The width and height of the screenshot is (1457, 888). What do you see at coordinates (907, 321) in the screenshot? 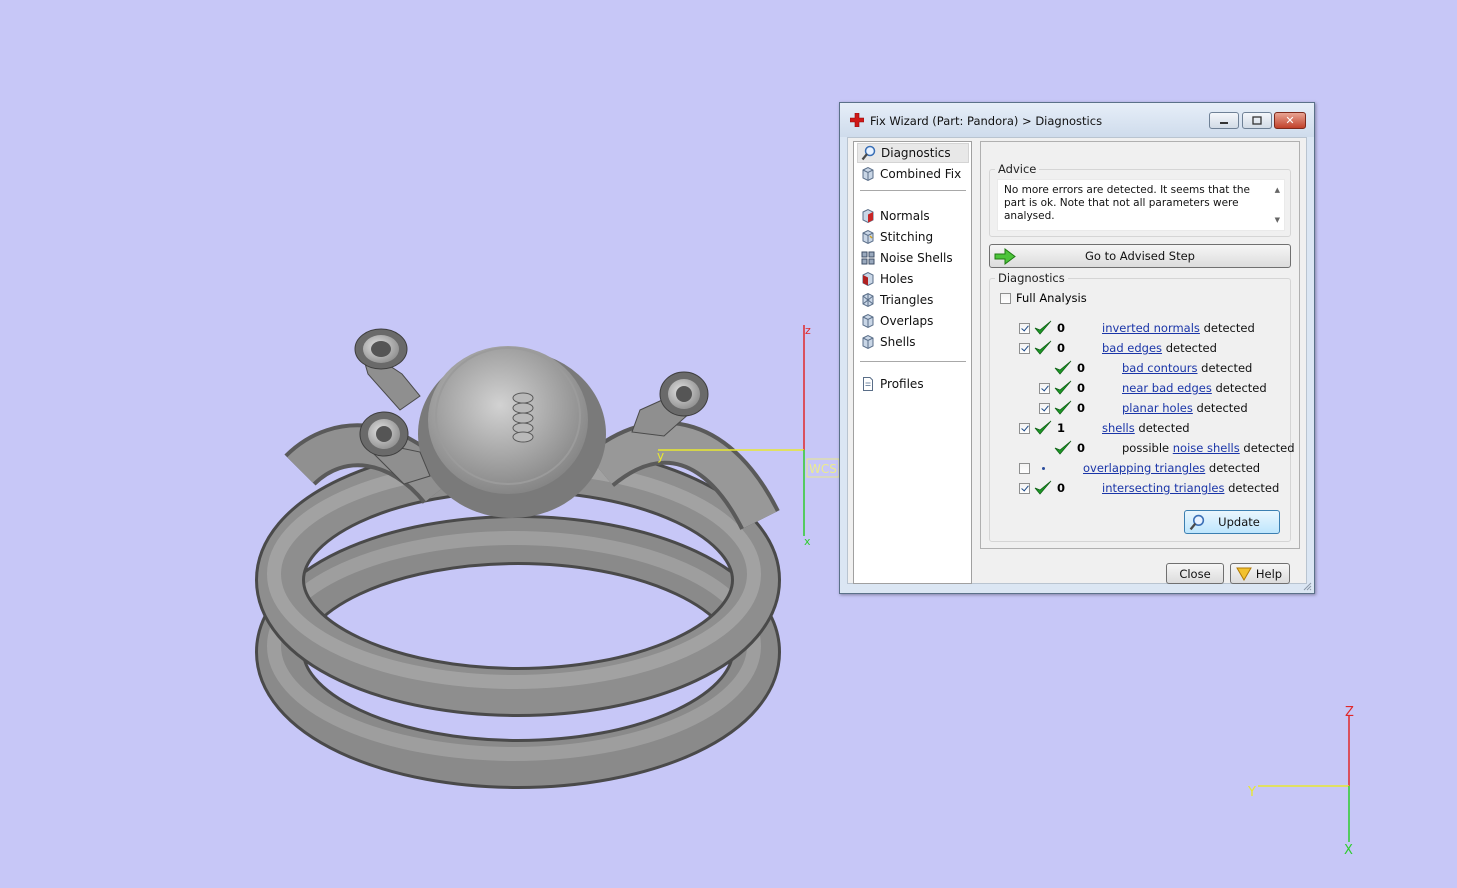
I see `nav-label: Overlaps` at bounding box center [907, 321].